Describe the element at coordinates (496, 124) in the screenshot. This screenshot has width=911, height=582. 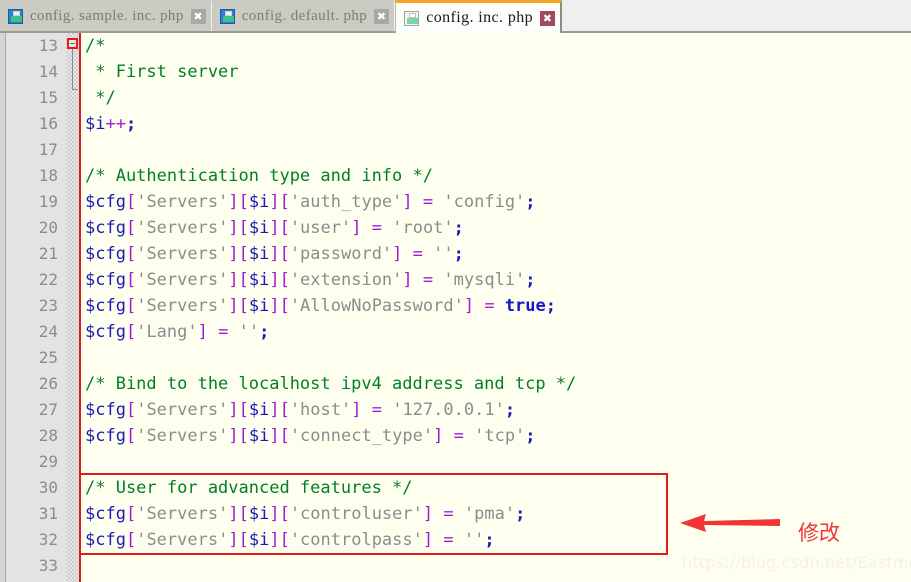
I see `code-line: $i++;` at that location.